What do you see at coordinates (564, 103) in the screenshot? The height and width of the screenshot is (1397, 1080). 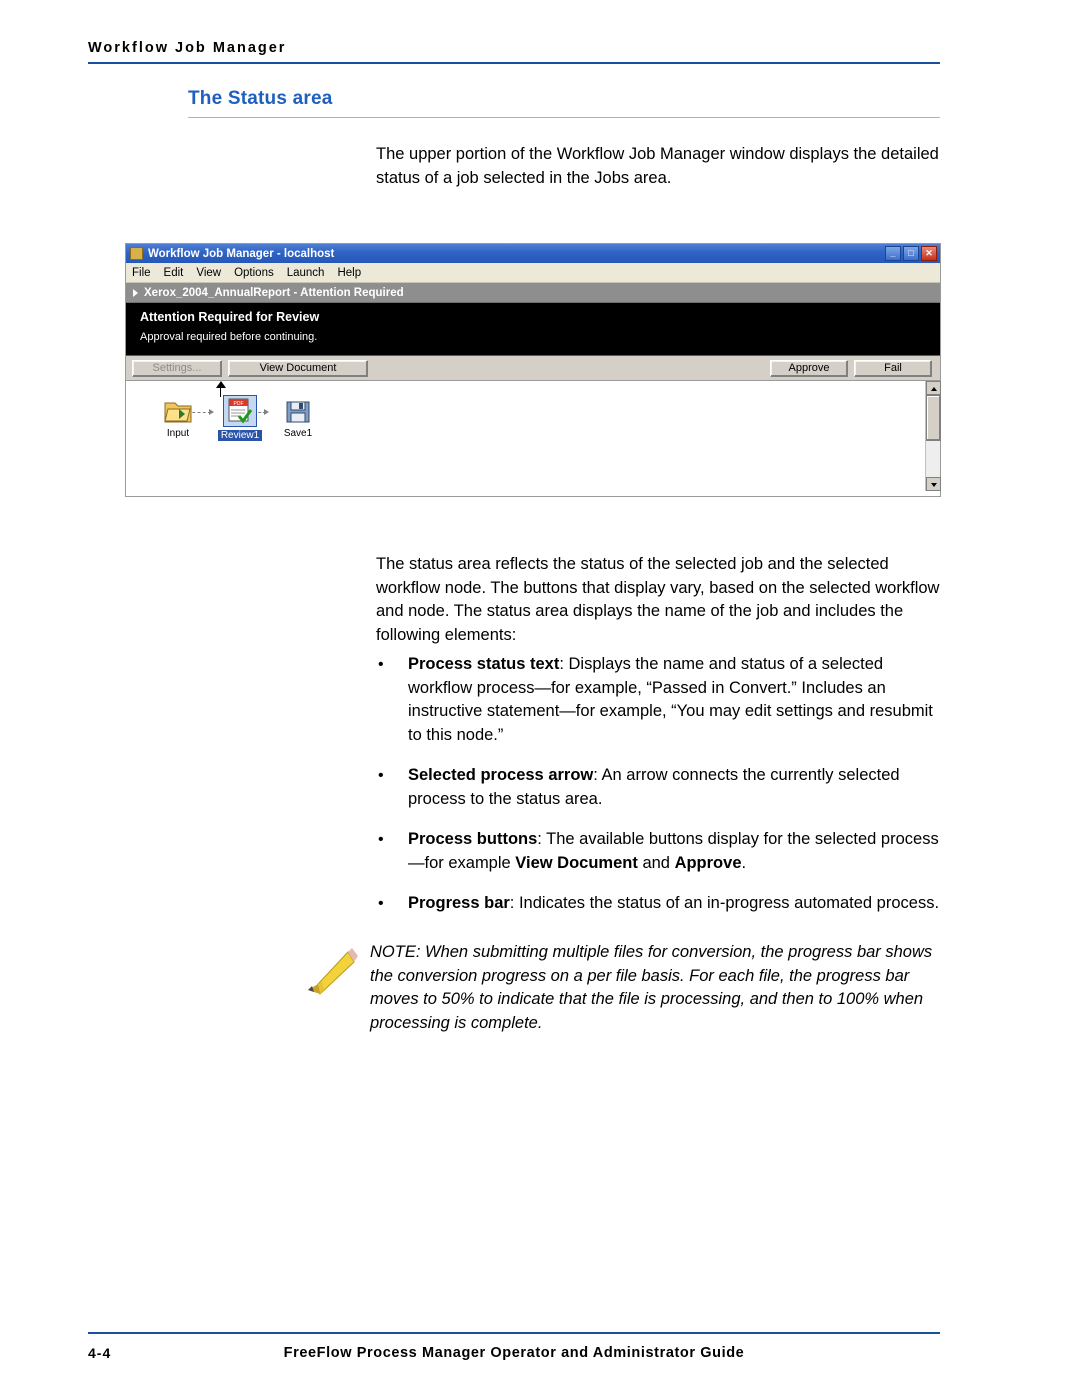 I see `section-heading: The Status area` at bounding box center [564, 103].